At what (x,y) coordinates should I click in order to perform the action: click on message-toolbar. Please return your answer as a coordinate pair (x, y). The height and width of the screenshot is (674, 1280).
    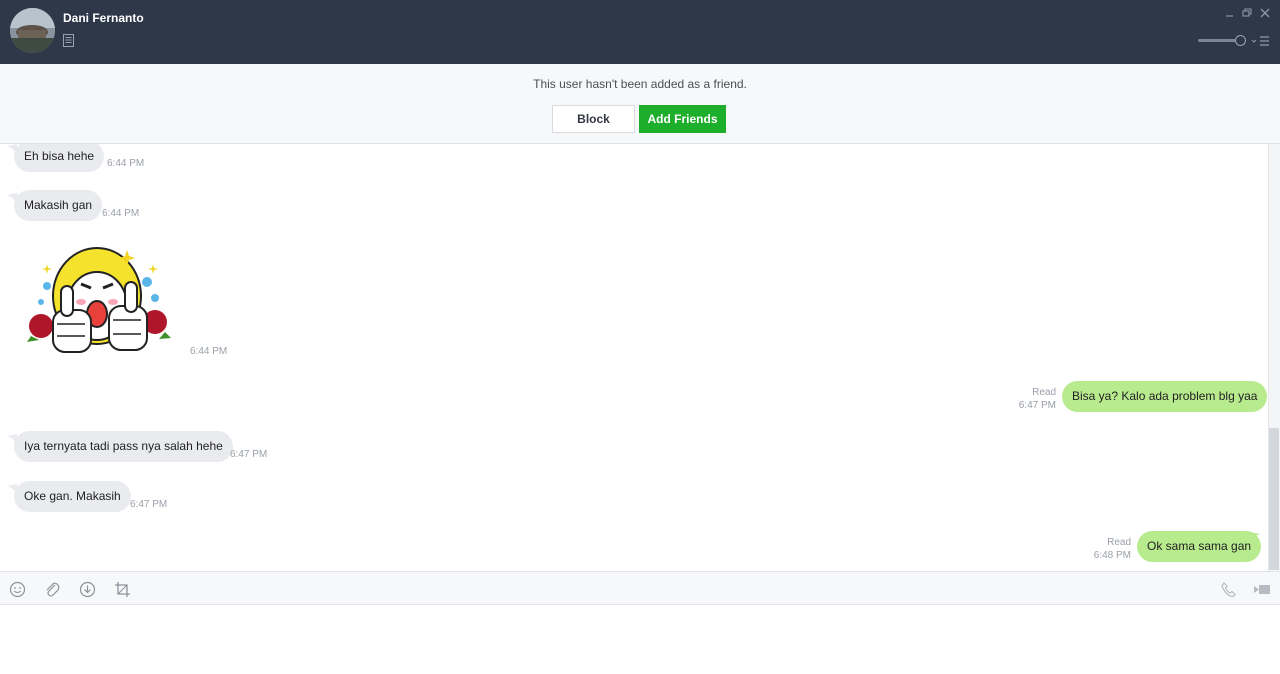
    Looking at the image, I should click on (640, 588).